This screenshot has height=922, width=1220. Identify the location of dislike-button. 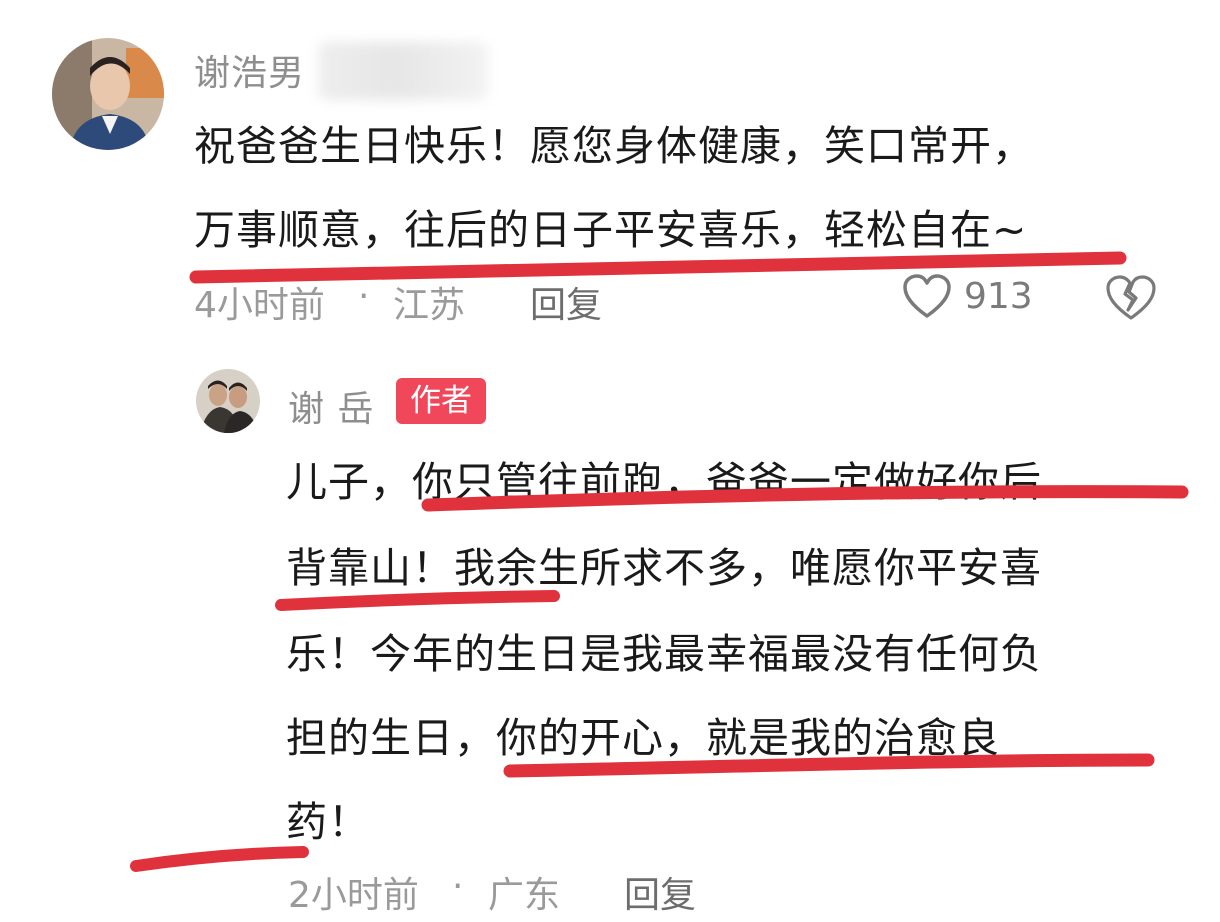
(1131, 298).